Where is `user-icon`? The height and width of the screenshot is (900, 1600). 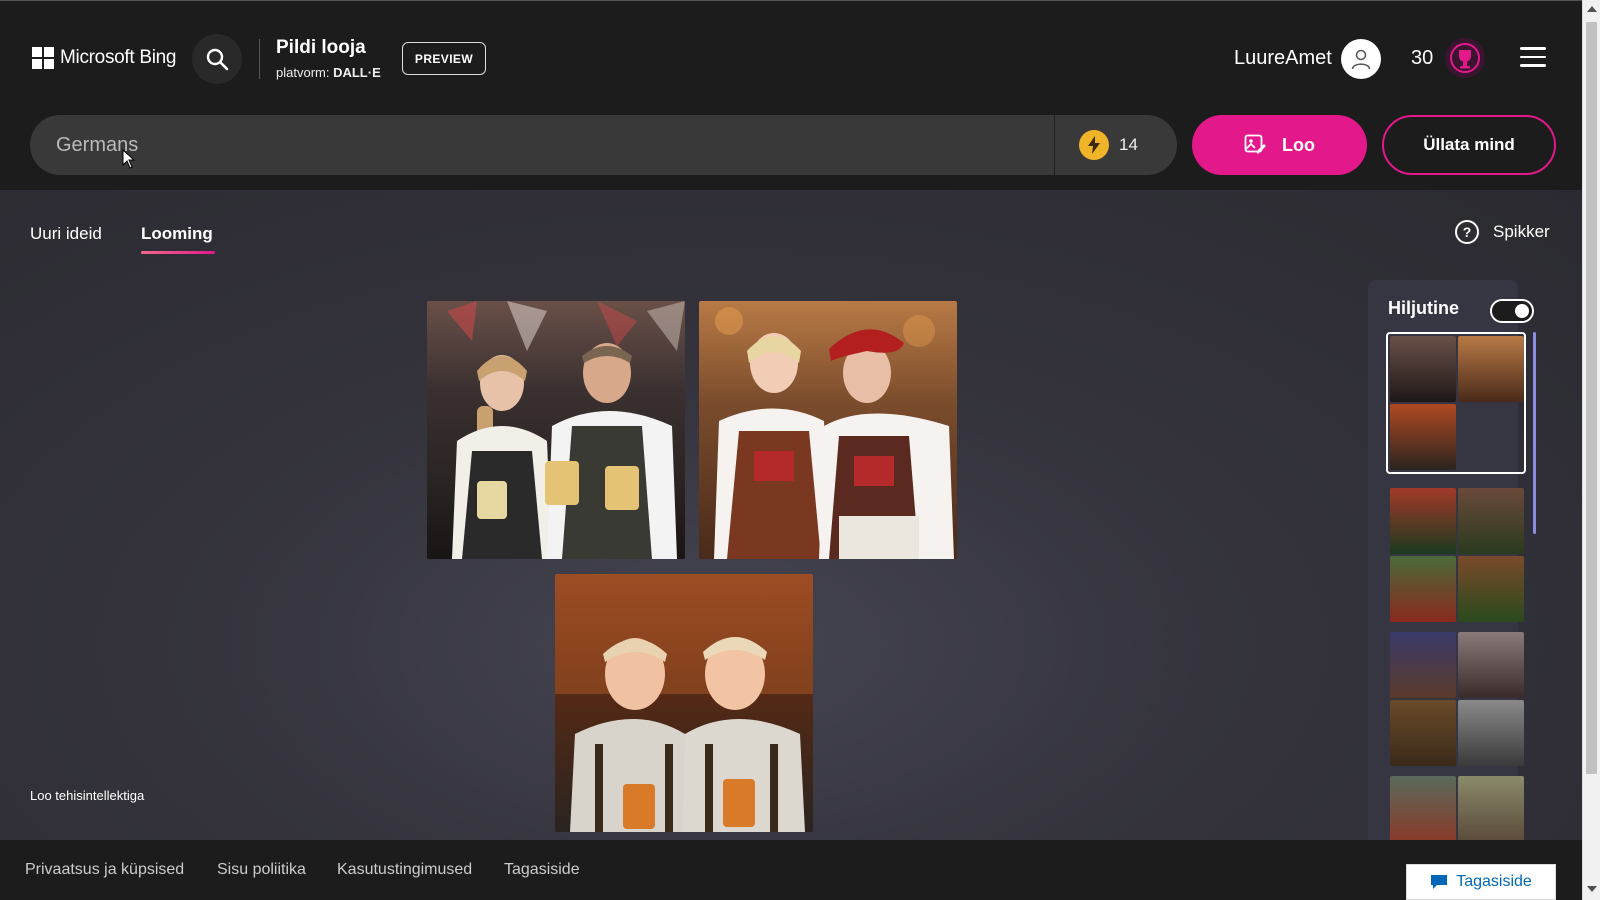 user-icon is located at coordinates (1361, 59).